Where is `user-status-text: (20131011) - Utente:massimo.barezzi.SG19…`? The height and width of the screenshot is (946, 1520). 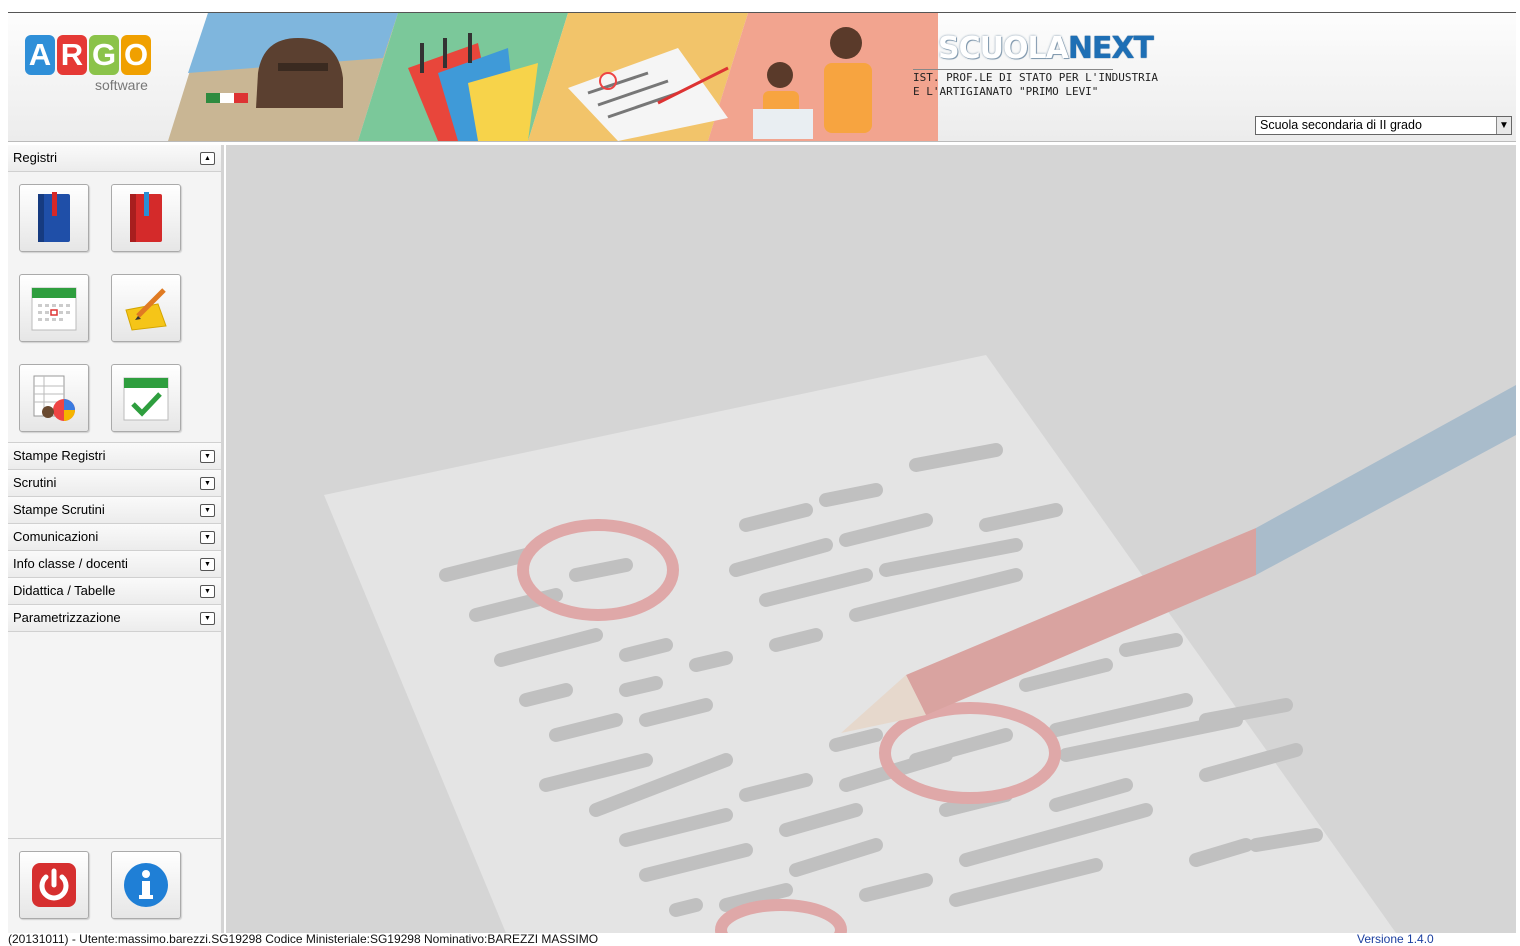 user-status-text: (20131011) - Utente:massimo.barezzi.SG19… is located at coordinates (303, 939).